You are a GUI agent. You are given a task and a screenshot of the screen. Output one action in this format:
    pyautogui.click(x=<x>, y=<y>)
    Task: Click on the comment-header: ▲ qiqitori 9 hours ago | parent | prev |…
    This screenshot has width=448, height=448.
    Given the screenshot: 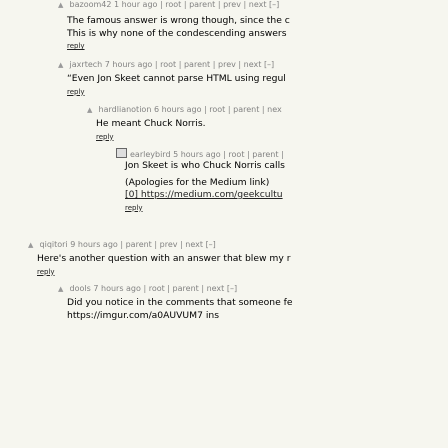 What is the action you would take?
    pyautogui.click(x=238, y=245)
    